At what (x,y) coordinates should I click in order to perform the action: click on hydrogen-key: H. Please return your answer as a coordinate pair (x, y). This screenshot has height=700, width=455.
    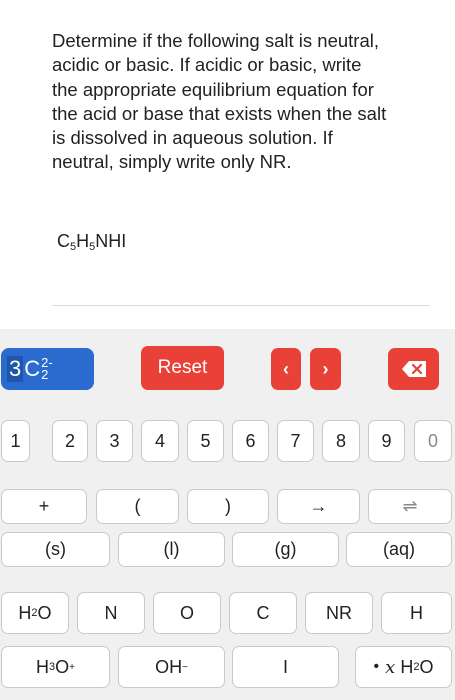
    Looking at the image, I should click on (416, 613).